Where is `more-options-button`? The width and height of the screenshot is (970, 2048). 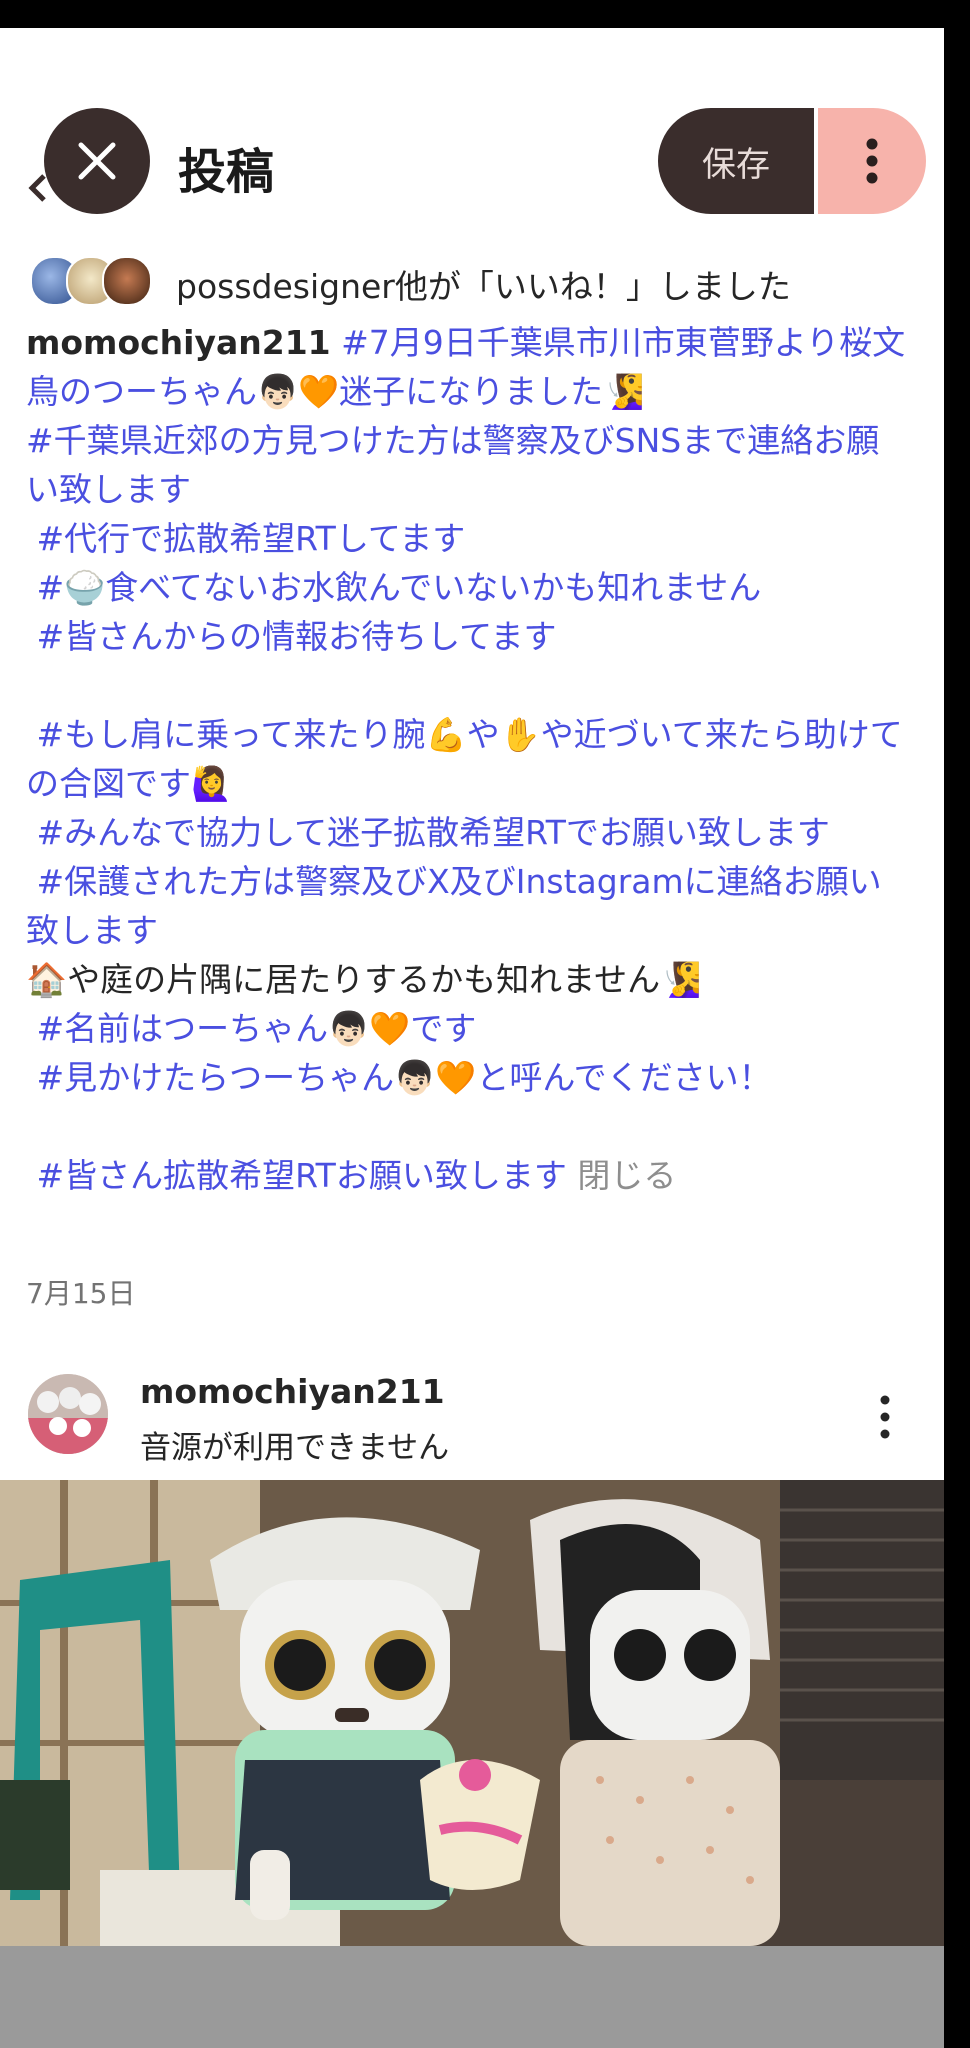
more-options-button is located at coordinates (872, 161).